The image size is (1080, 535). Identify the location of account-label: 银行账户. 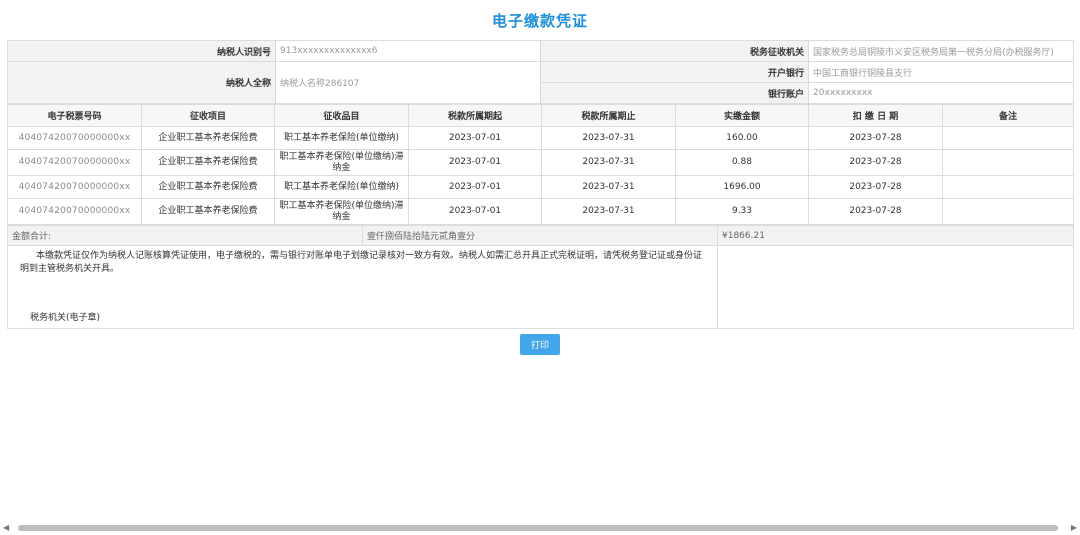
(674, 93).